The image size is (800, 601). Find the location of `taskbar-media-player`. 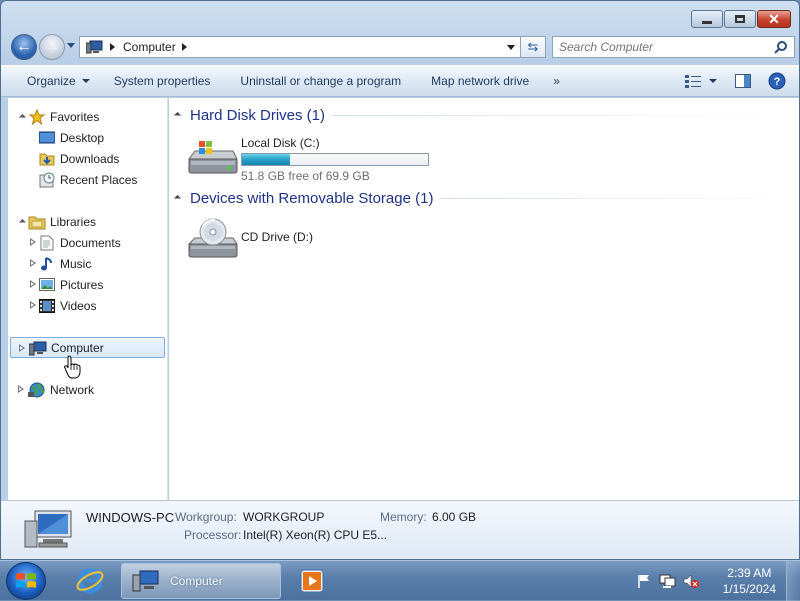

taskbar-media-player is located at coordinates (312, 581).